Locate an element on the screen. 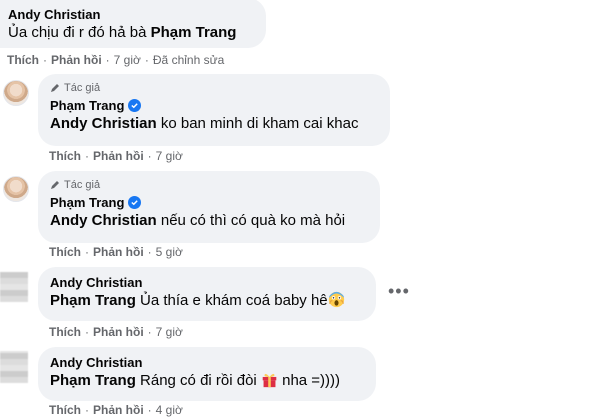  edited-label: Đã chỉnh sửa is located at coordinates (188, 60).